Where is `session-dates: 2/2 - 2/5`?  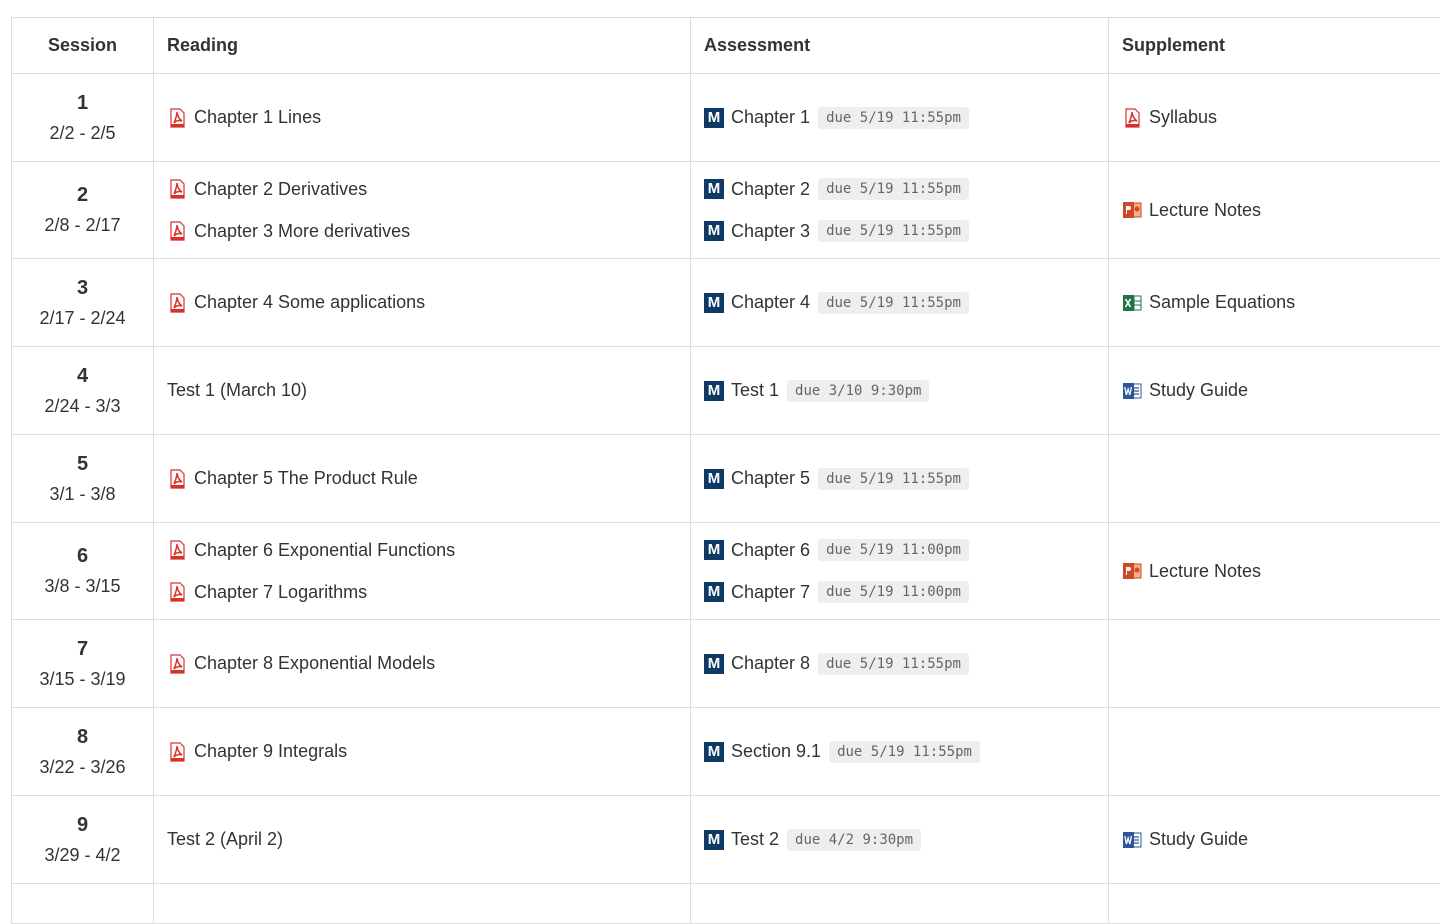
session-dates: 2/2 - 2/5 is located at coordinates (82, 133).